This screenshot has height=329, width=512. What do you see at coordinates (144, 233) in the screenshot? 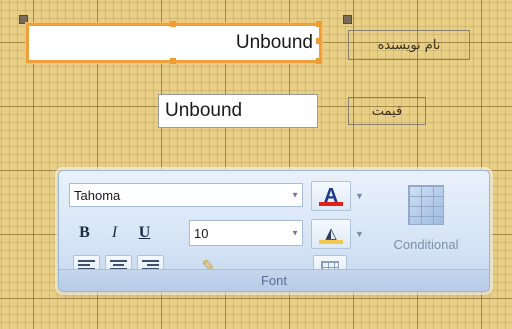
I see `underline-button: U` at bounding box center [144, 233].